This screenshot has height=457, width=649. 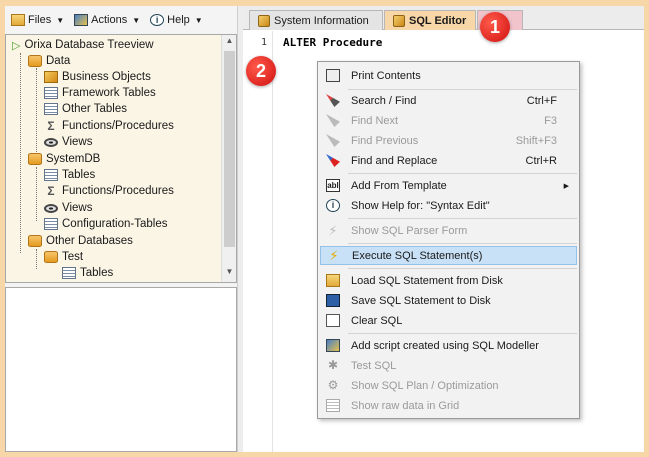 What do you see at coordinates (448, 345) in the screenshot?
I see `menu-item-add-script-modeller: Add script created using SQL Modeller` at bounding box center [448, 345].